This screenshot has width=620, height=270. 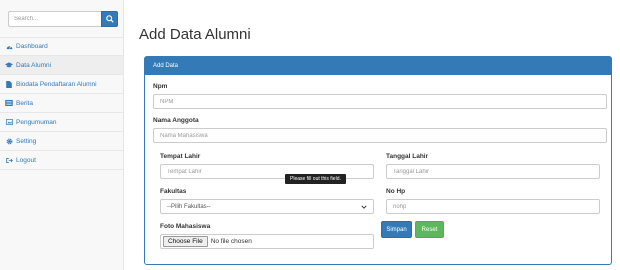 What do you see at coordinates (9, 160) in the screenshot?
I see `sign-out-icon` at bounding box center [9, 160].